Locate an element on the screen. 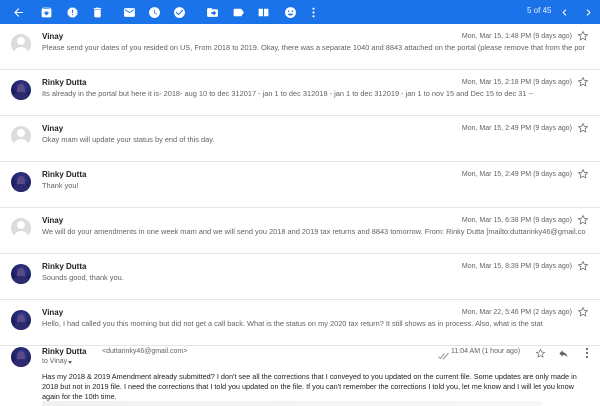 Image resolution: width=600 pixels, height=406 pixels. mark-unread-icon is located at coordinates (129, 12).